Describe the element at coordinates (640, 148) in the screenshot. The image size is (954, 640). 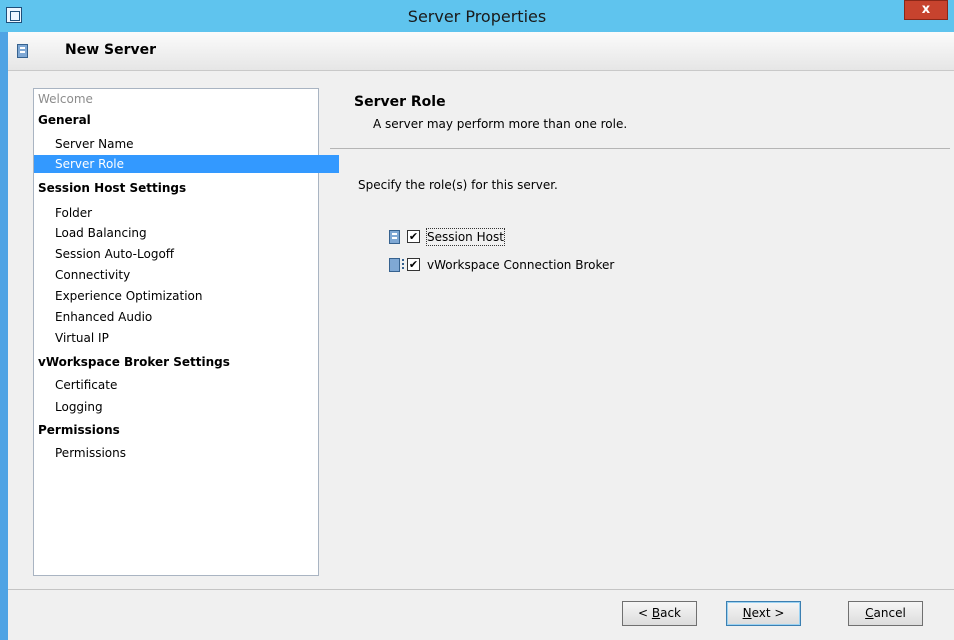
I see `section-divider` at that location.